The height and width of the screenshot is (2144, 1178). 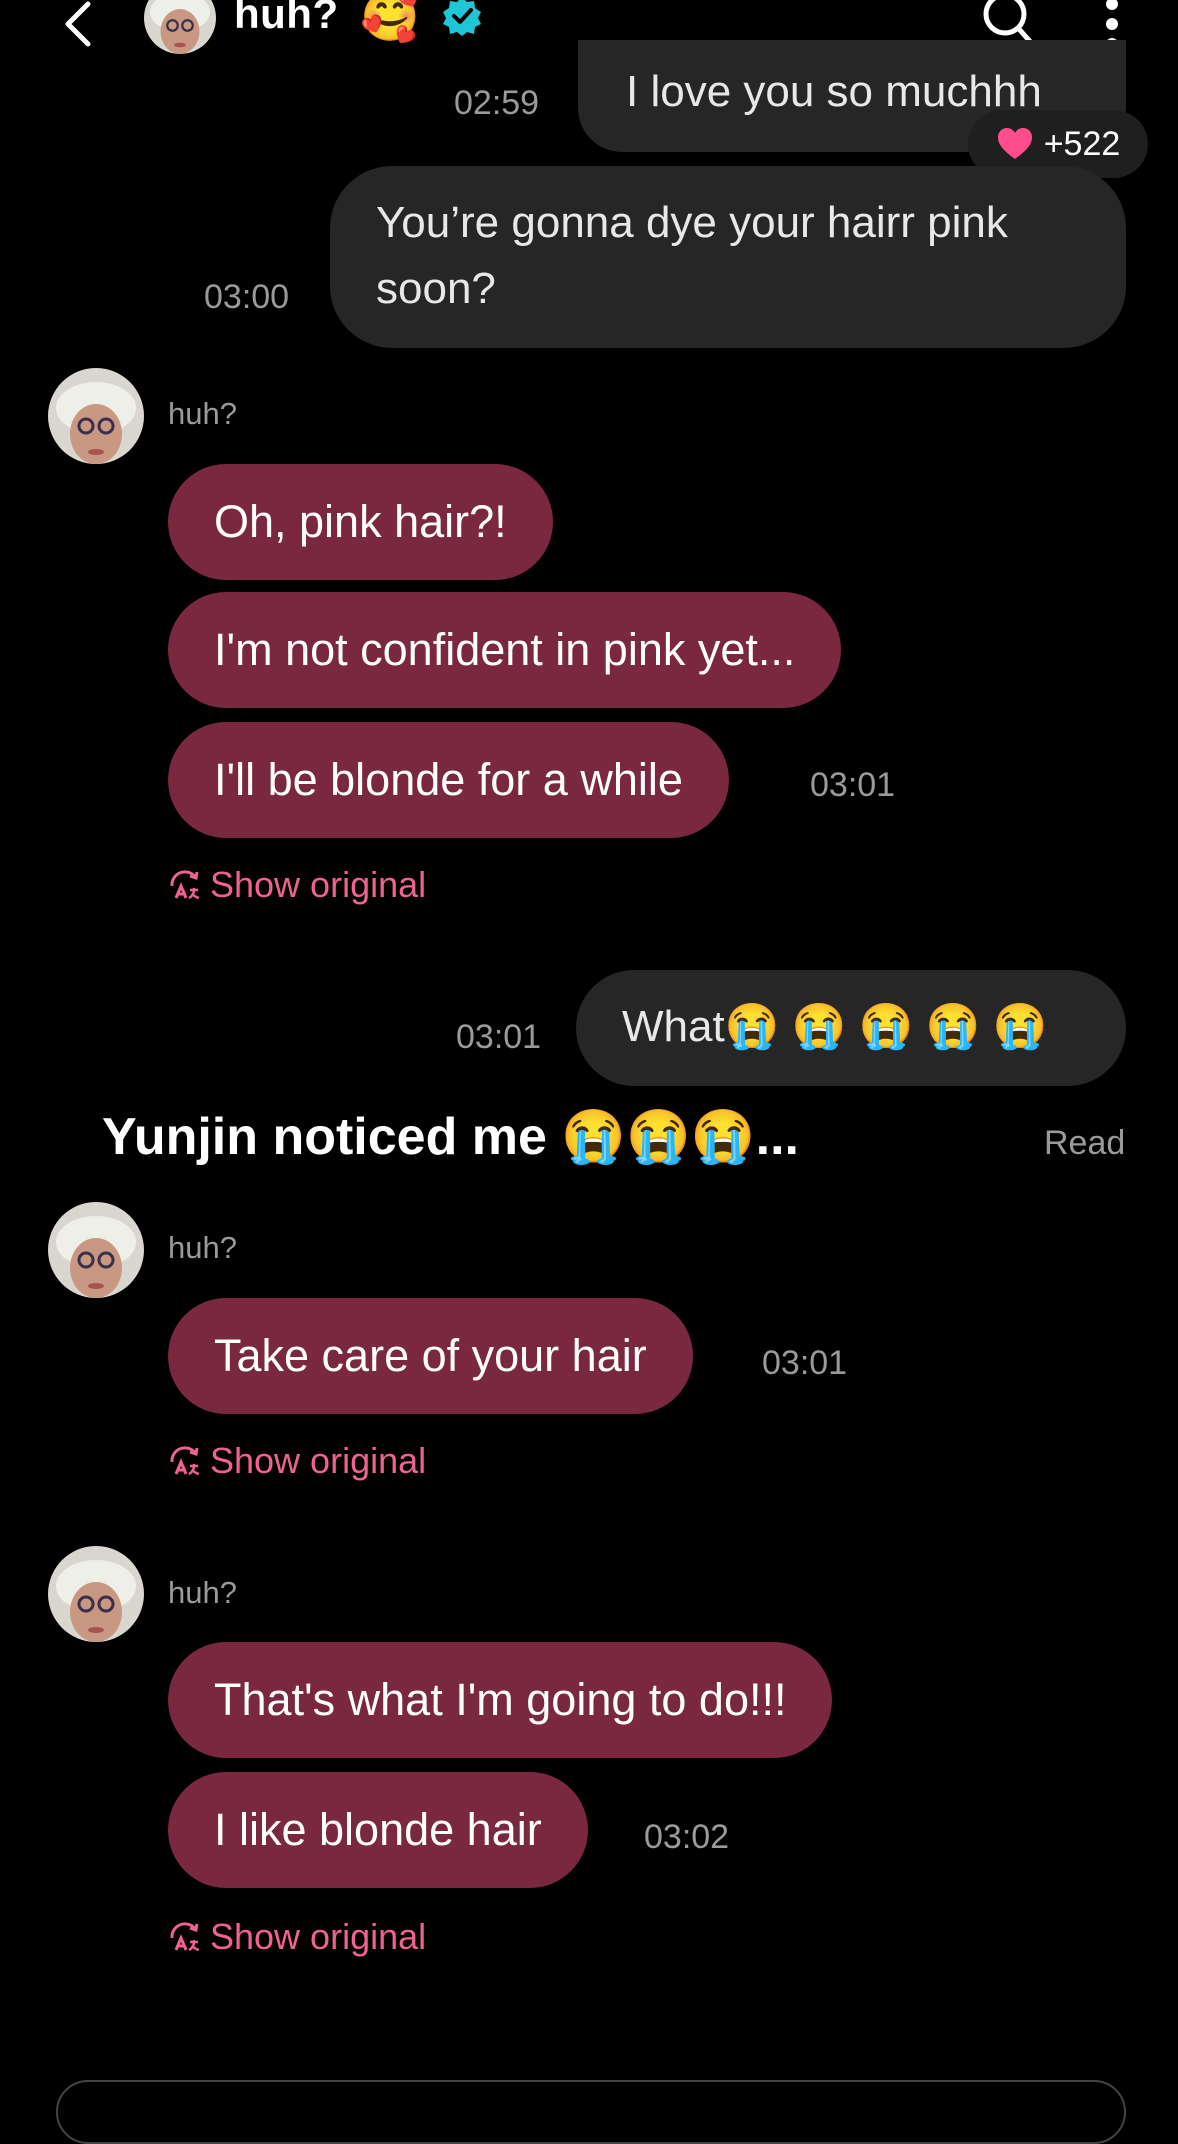 I want to click on heart-icon, so click(x=1014, y=143).